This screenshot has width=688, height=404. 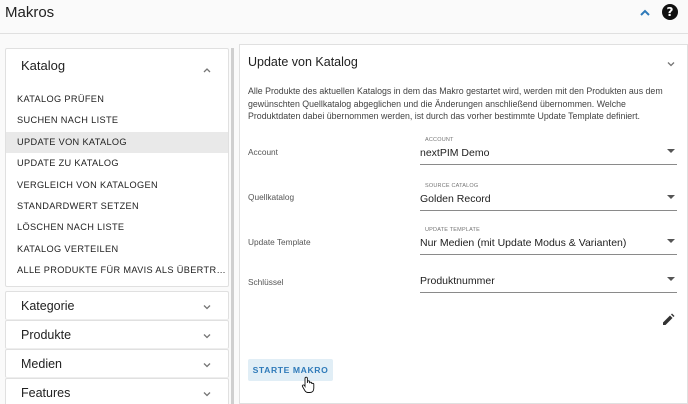 What do you see at coordinates (117, 334) in the screenshot?
I see `produkte-section-header: Produkte` at bounding box center [117, 334].